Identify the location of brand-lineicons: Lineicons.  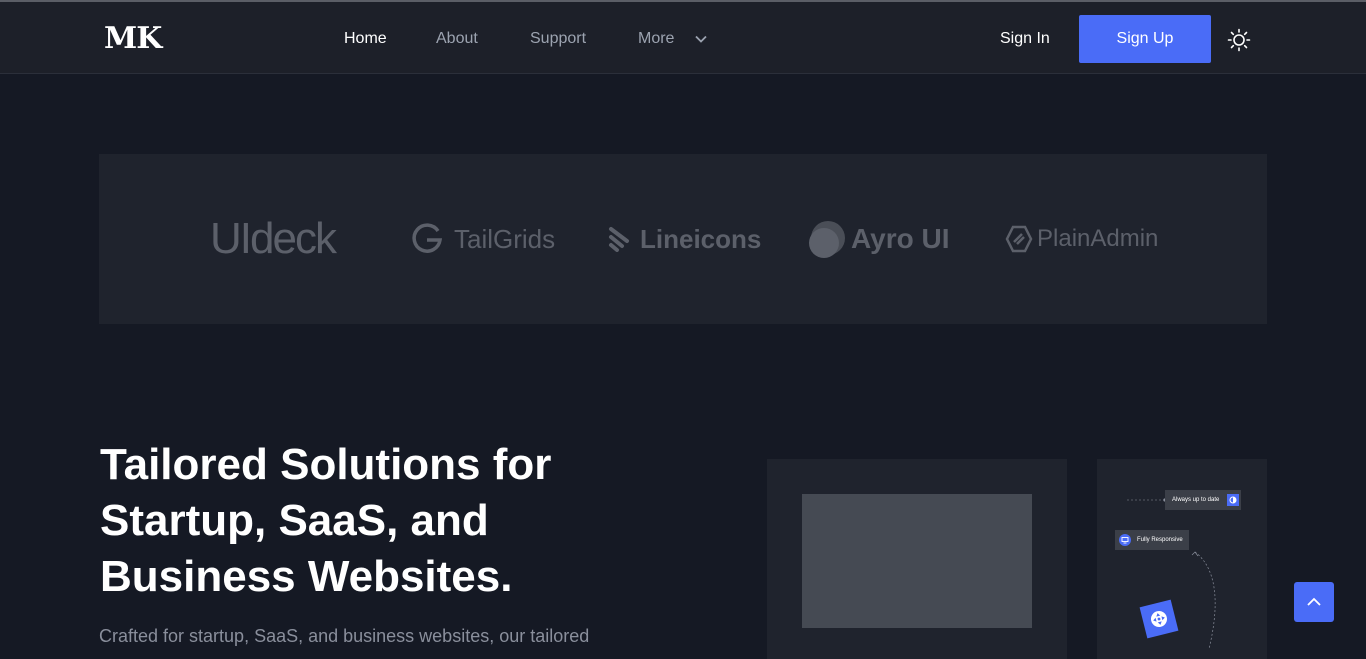
(684, 239).